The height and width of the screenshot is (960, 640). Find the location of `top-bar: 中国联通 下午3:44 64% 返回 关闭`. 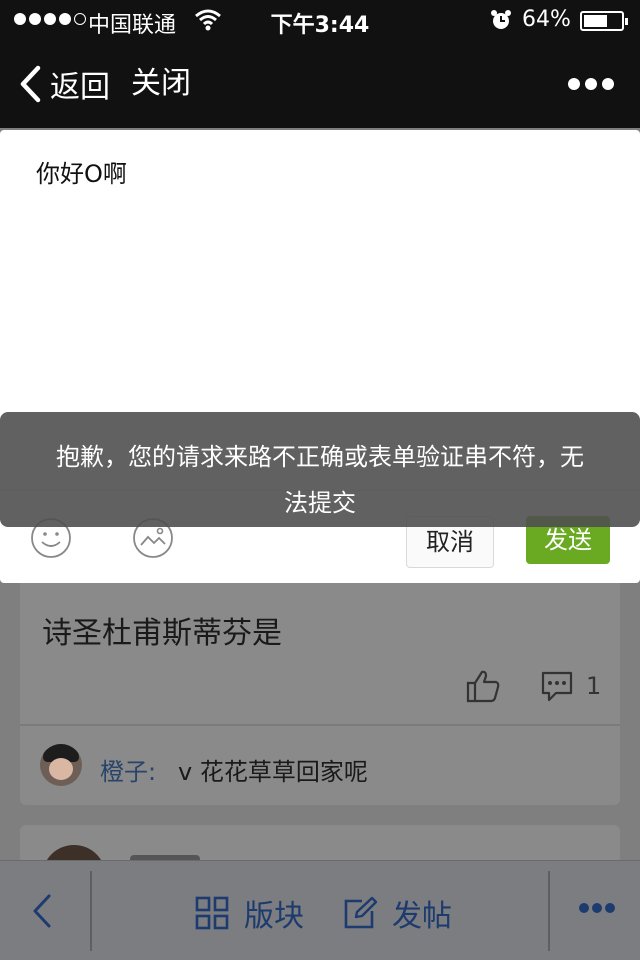

top-bar: 中国联通 下午3:44 64% 返回 关闭 is located at coordinates (320, 64).